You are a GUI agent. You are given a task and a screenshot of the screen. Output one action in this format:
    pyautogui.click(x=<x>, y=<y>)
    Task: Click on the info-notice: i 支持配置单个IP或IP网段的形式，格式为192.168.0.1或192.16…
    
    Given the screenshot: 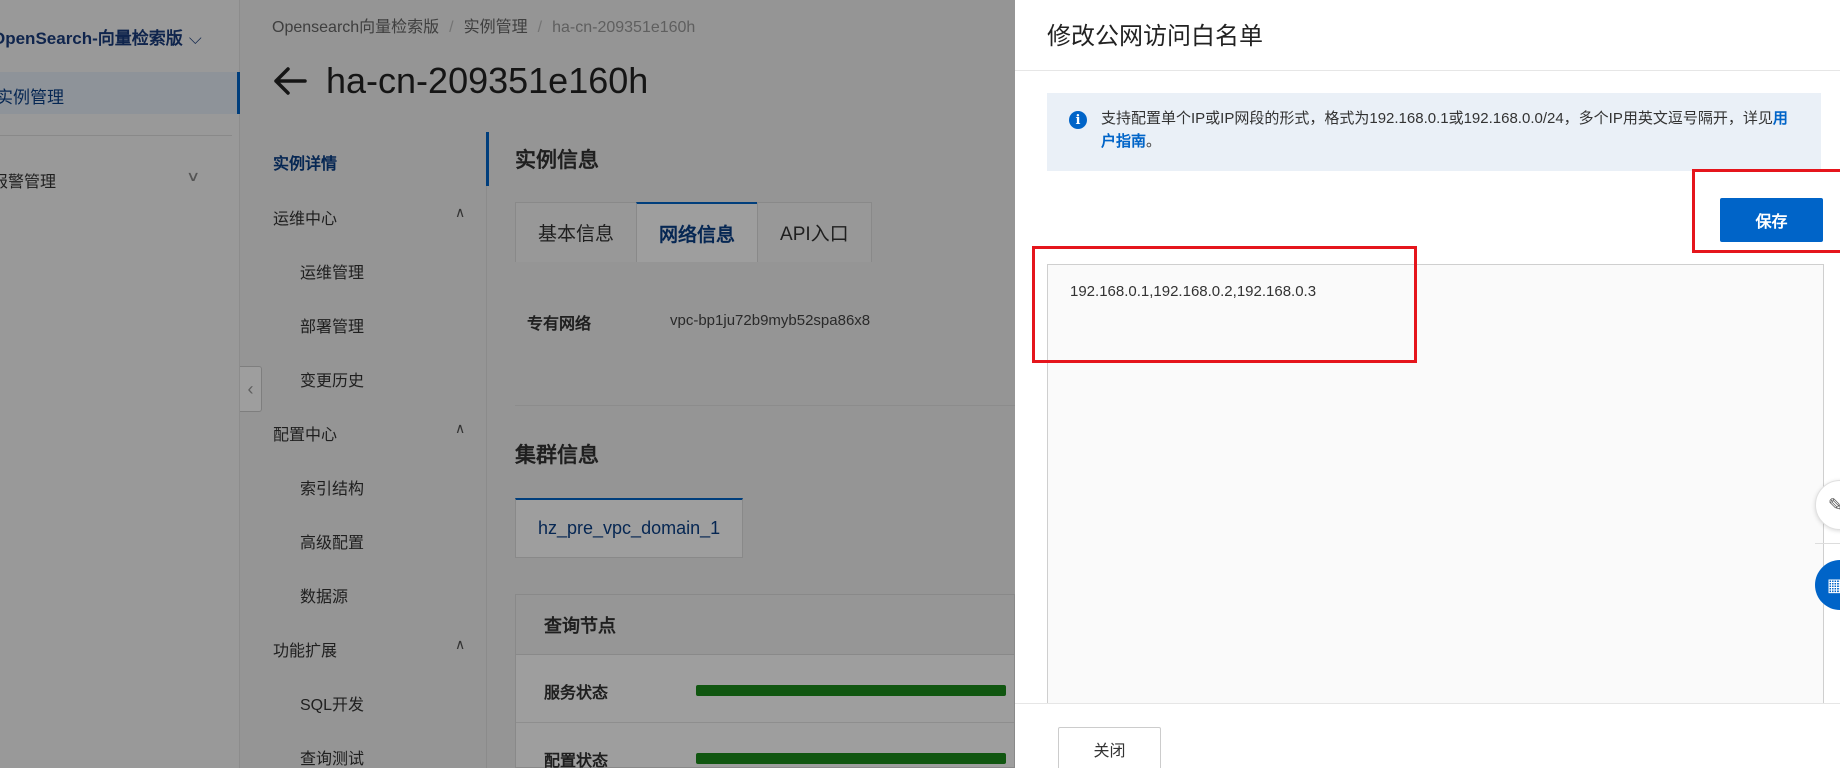 What is the action you would take?
    pyautogui.click(x=1434, y=132)
    